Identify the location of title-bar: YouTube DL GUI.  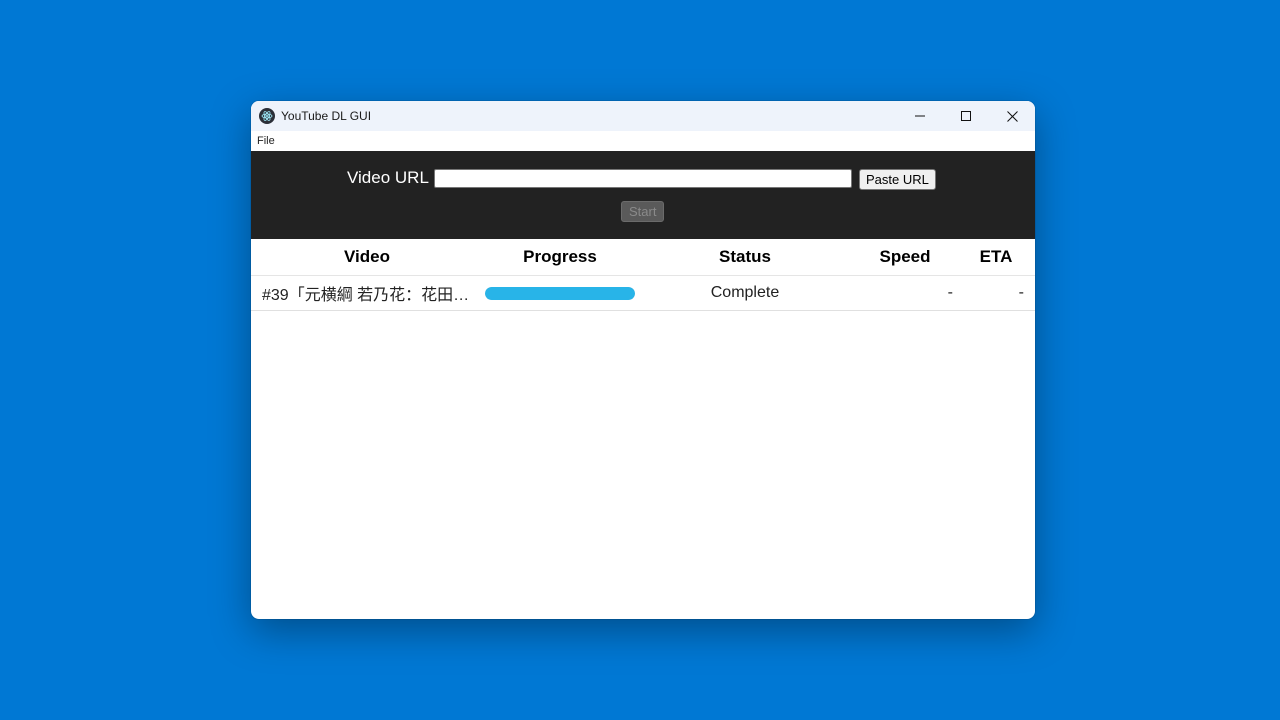
(643, 116).